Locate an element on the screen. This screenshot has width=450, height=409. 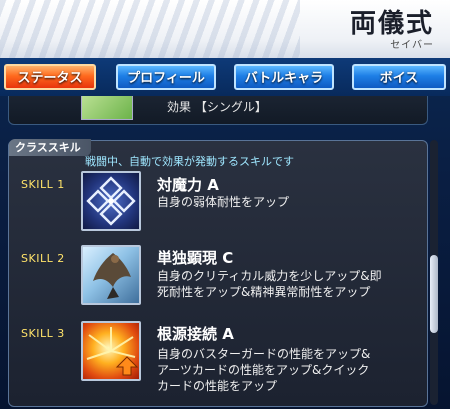
header-bar: 両儀式 セイバー is located at coordinates (225, 29).